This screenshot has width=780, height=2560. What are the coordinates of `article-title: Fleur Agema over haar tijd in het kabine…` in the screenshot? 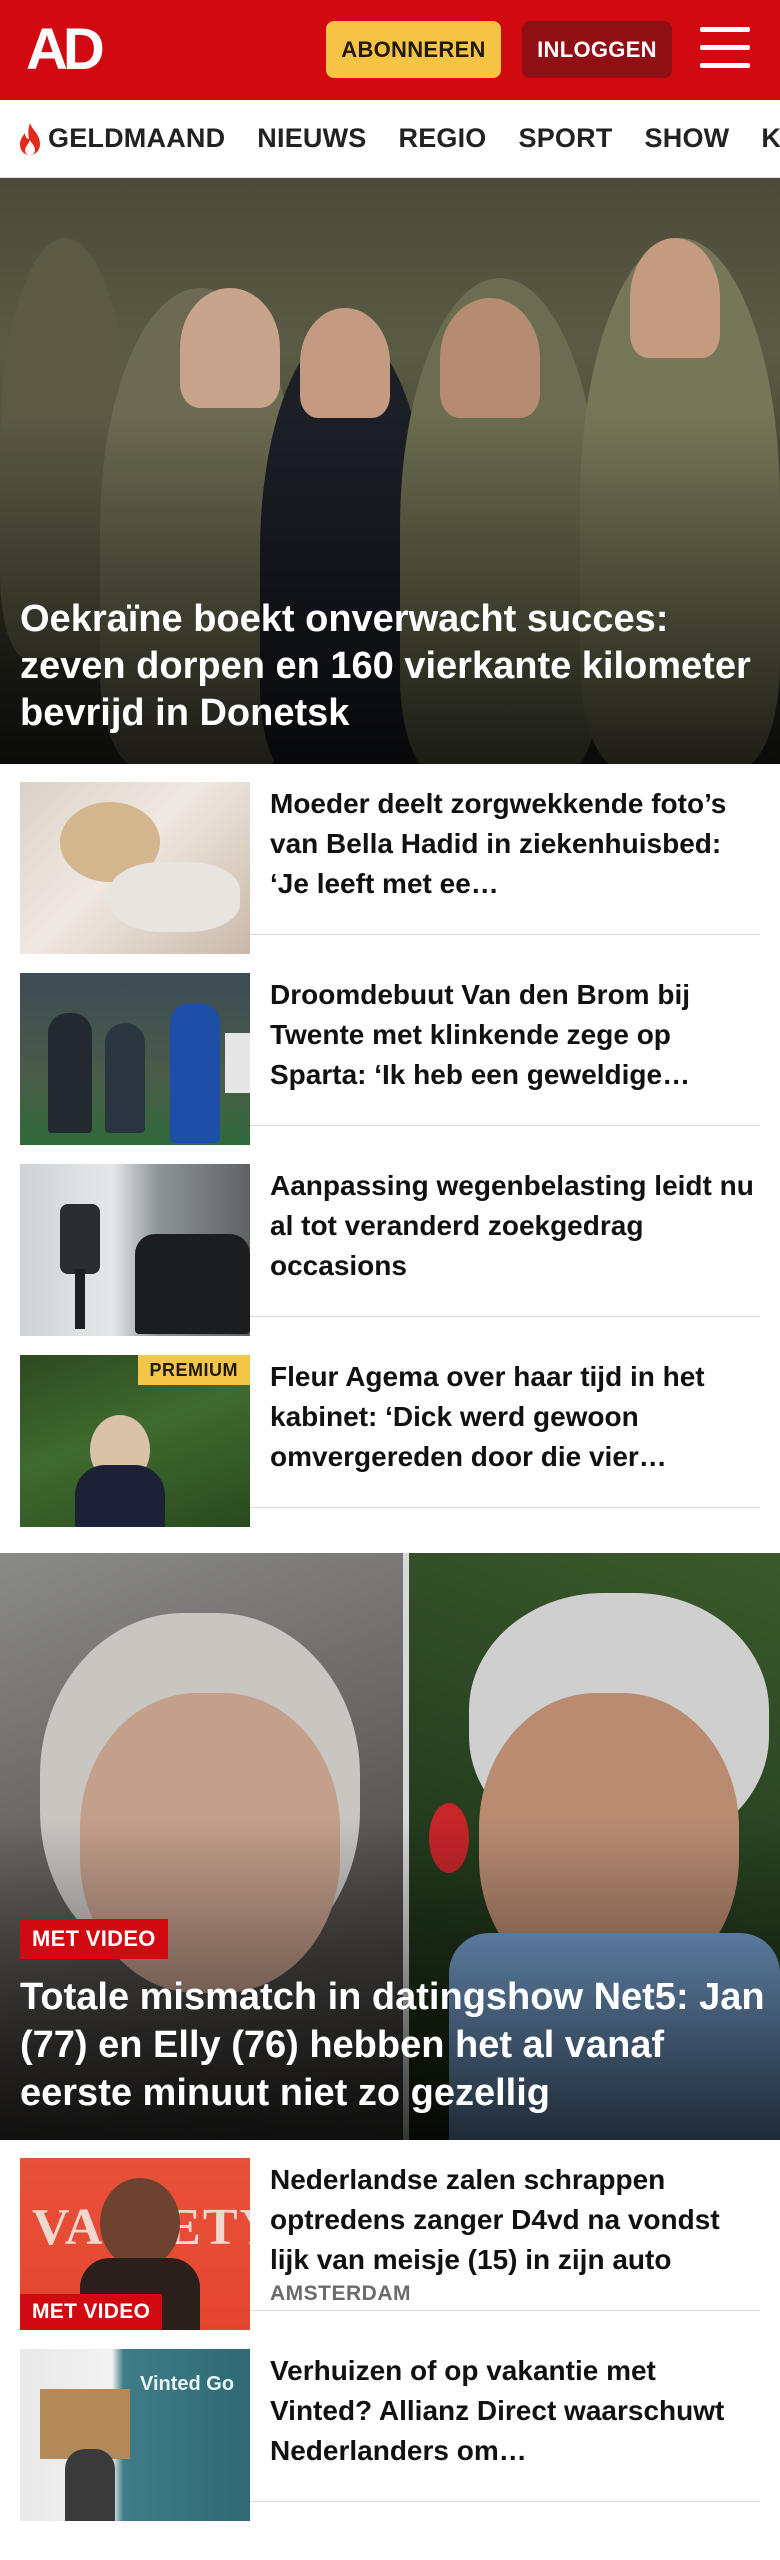 It's located at (515, 1417).